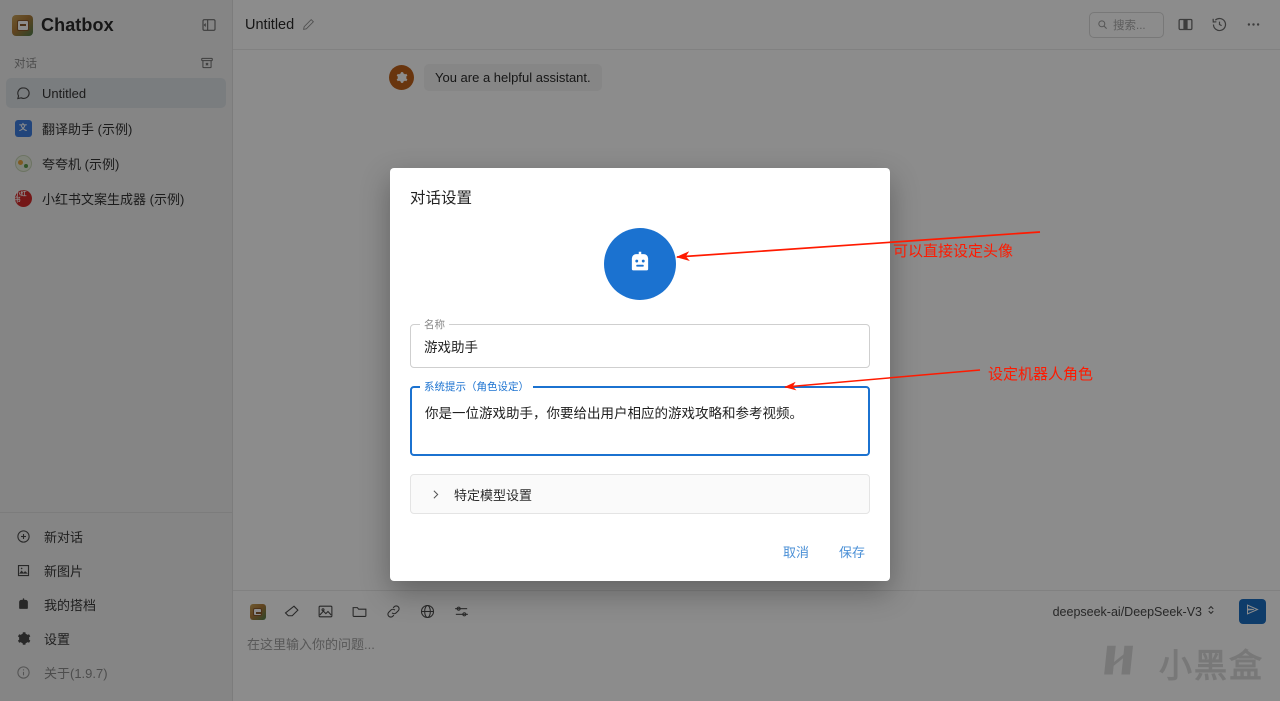 Image resolution: width=1280 pixels, height=701 pixels. What do you see at coordinates (796, 551) in the screenshot?
I see `cancel-button: 取消` at bounding box center [796, 551].